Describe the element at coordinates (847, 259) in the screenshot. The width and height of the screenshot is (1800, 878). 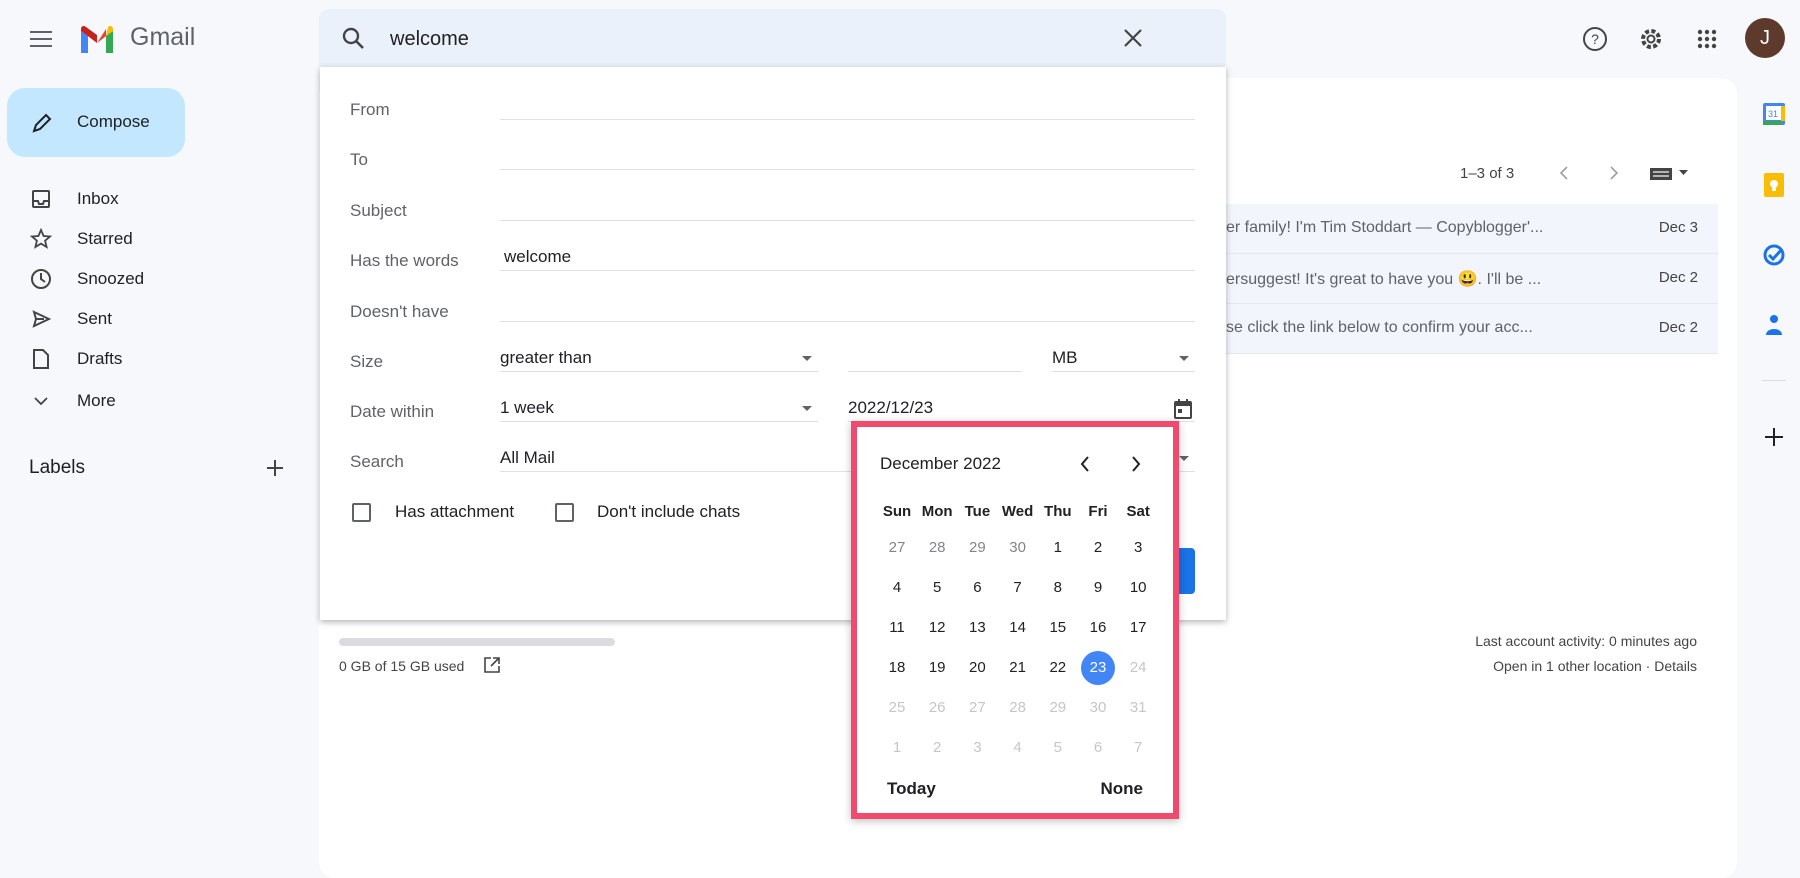
I see `has-words-input: welcome` at that location.